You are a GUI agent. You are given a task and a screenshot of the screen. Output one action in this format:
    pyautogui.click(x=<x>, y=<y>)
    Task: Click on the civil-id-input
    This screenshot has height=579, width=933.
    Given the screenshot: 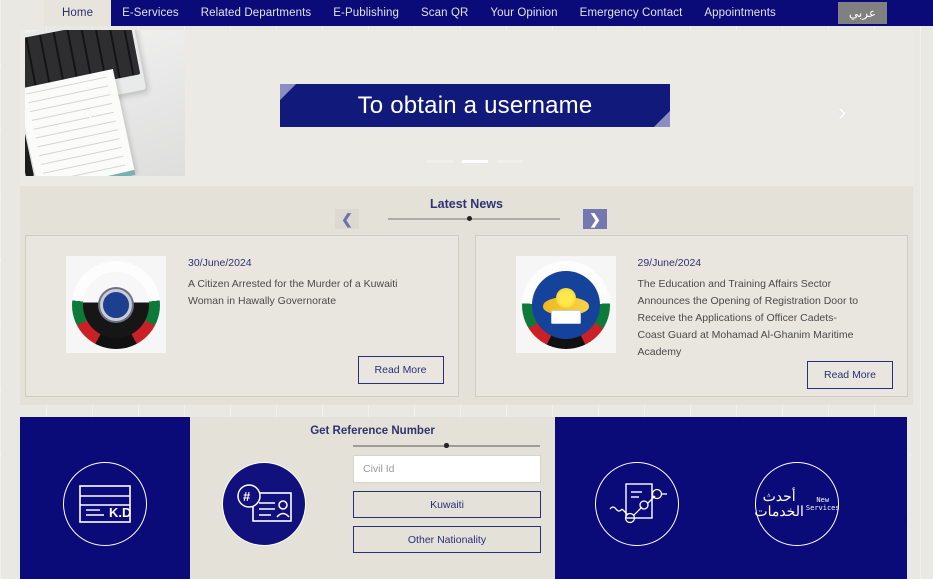 What is the action you would take?
    pyautogui.click(x=447, y=469)
    